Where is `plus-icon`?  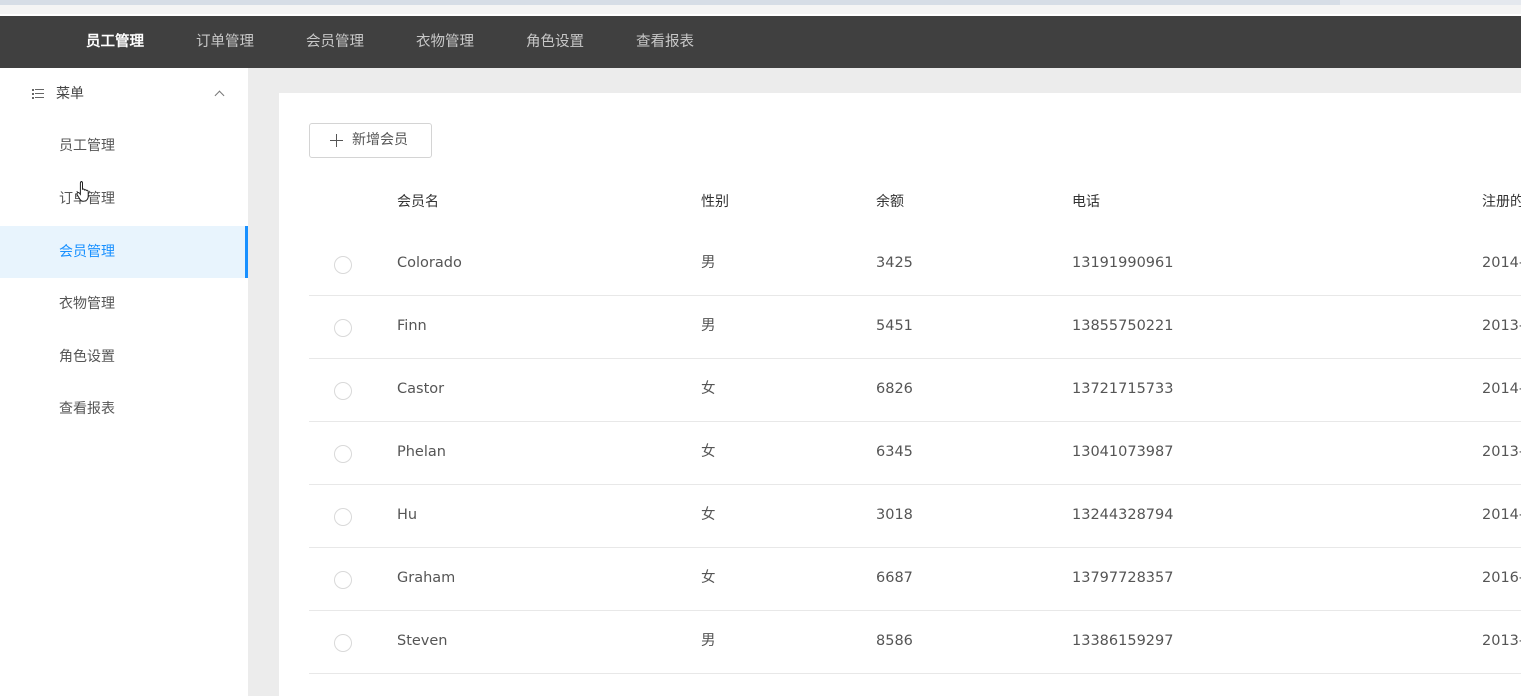 plus-icon is located at coordinates (336, 140).